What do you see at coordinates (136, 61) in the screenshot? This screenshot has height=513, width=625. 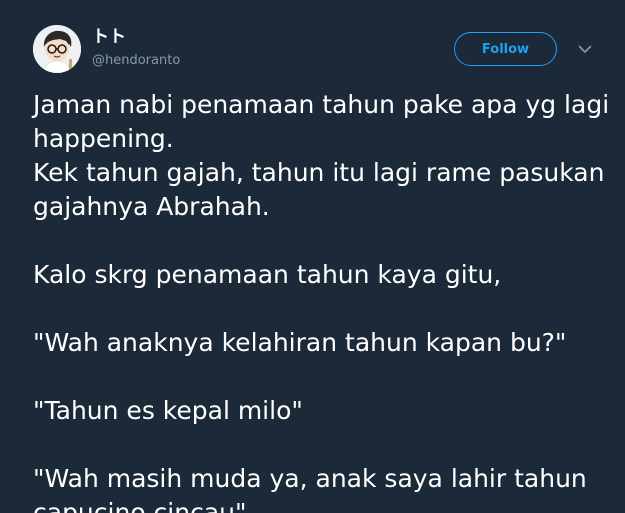 I see `user-handle: @hendoranto` at bounding box center [136, 61].